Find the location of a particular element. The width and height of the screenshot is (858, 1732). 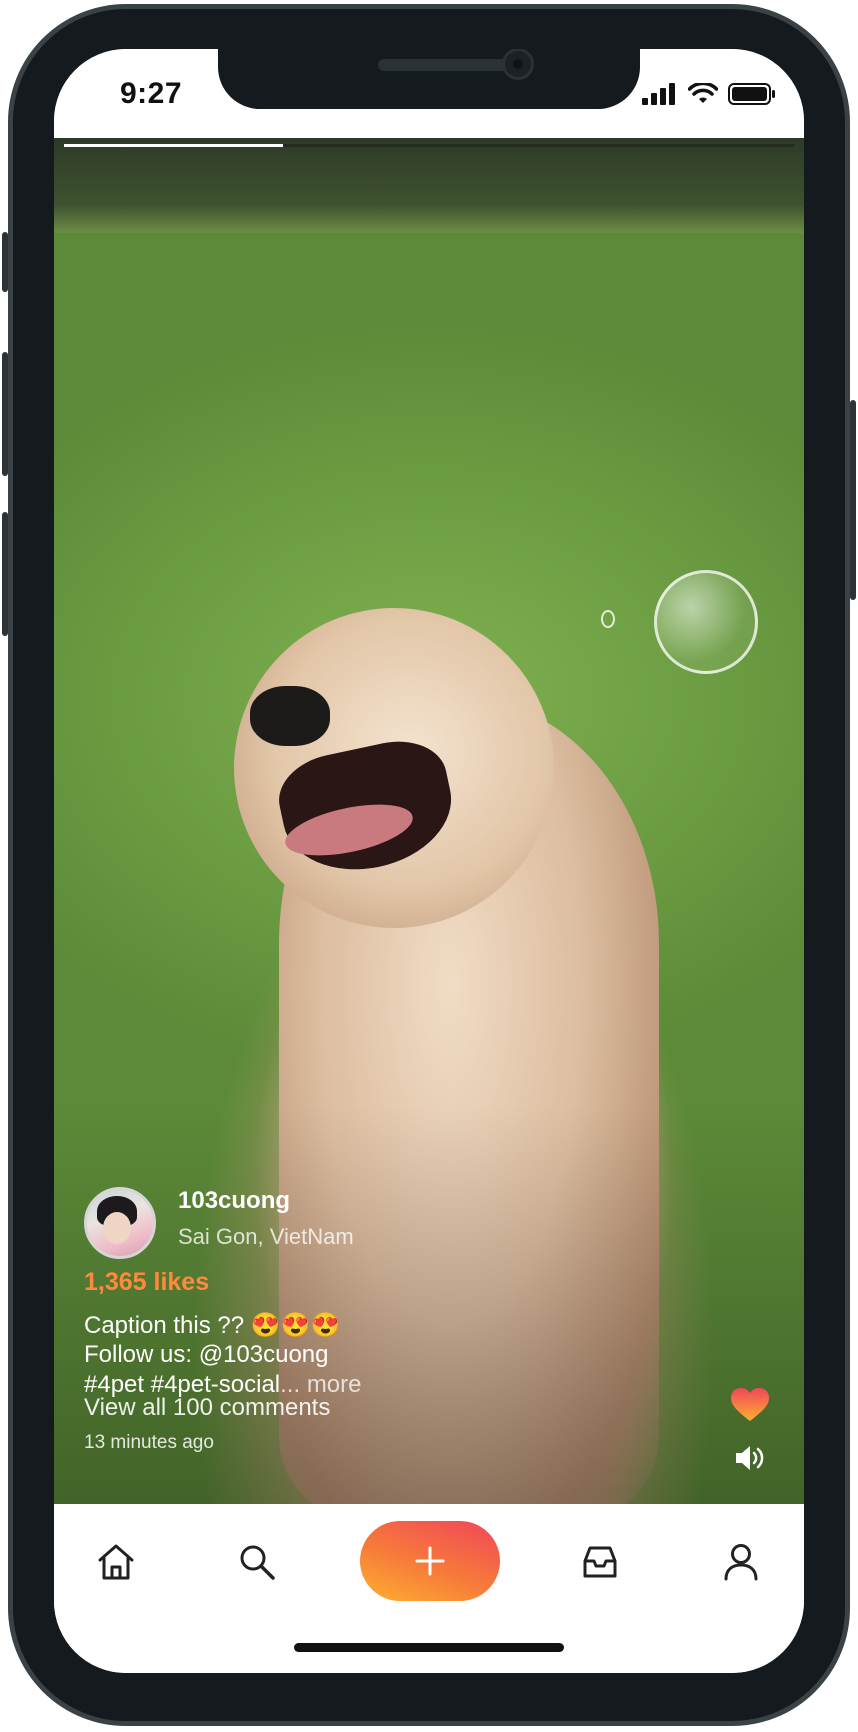

post-timestamp: 13 minutes ago is located at coordinates (149, 1442).